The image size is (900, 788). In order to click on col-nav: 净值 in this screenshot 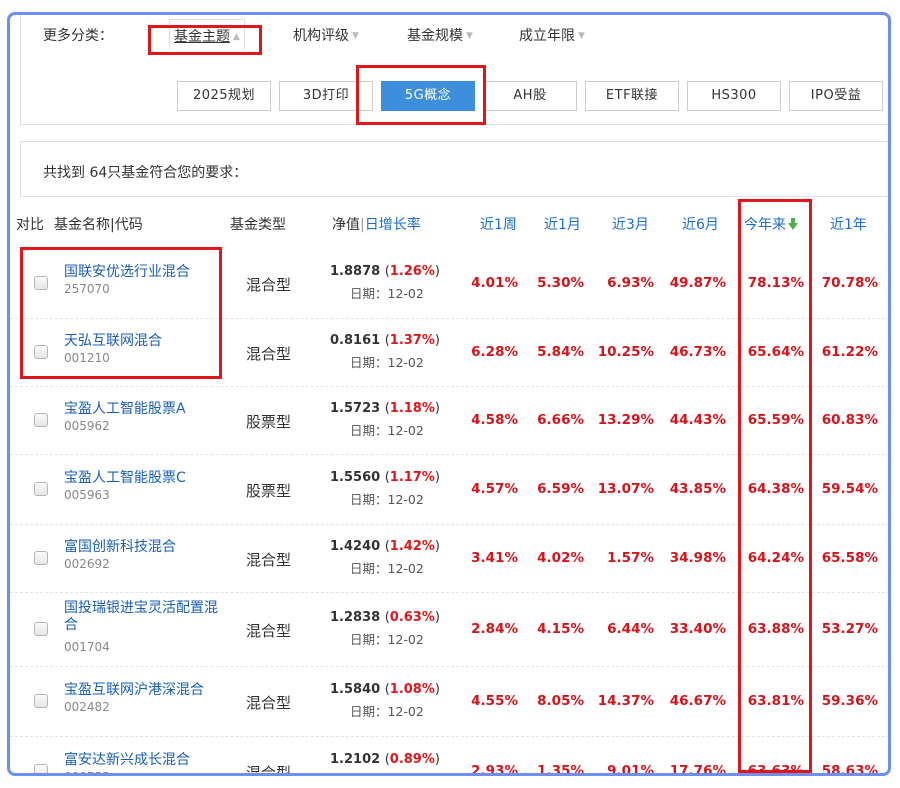, I will do `click(346, 225)`.